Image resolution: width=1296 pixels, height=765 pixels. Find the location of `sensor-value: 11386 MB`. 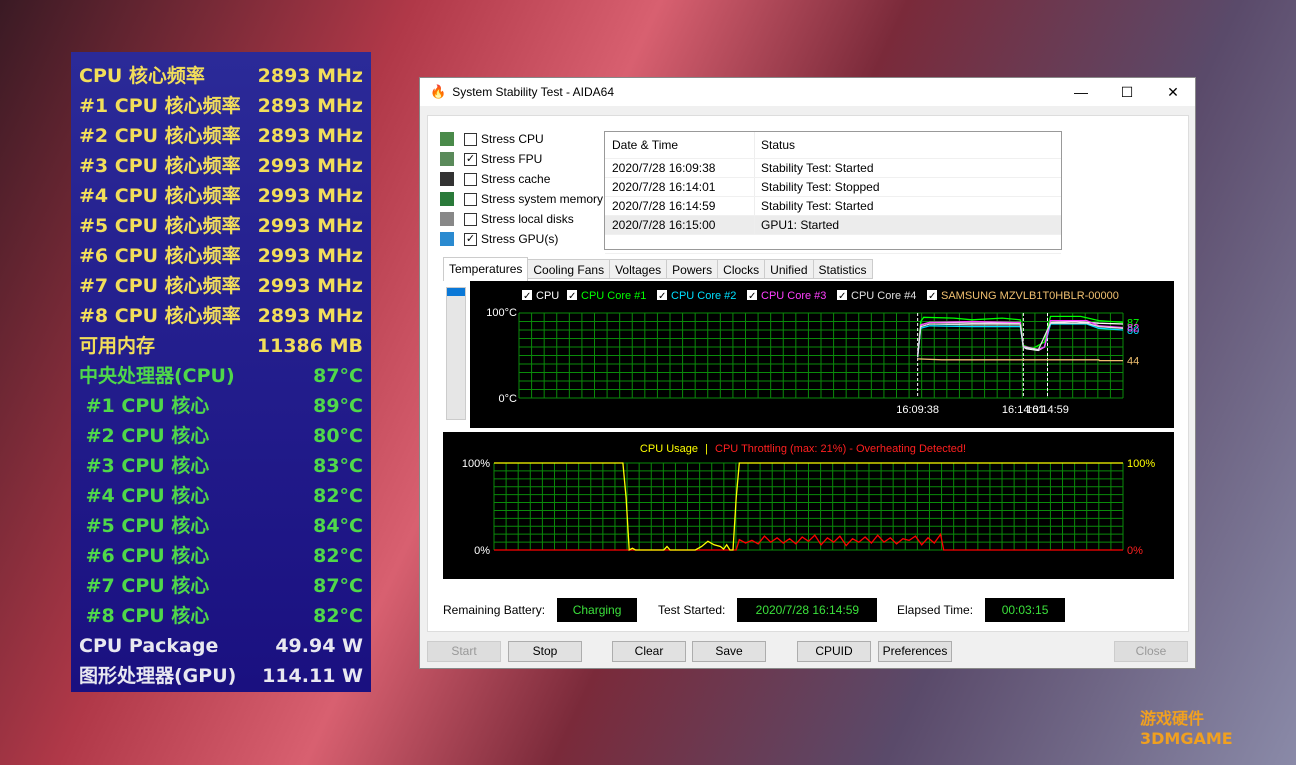

sensor-value: 11386 MB is located at coordinates (309, 346).